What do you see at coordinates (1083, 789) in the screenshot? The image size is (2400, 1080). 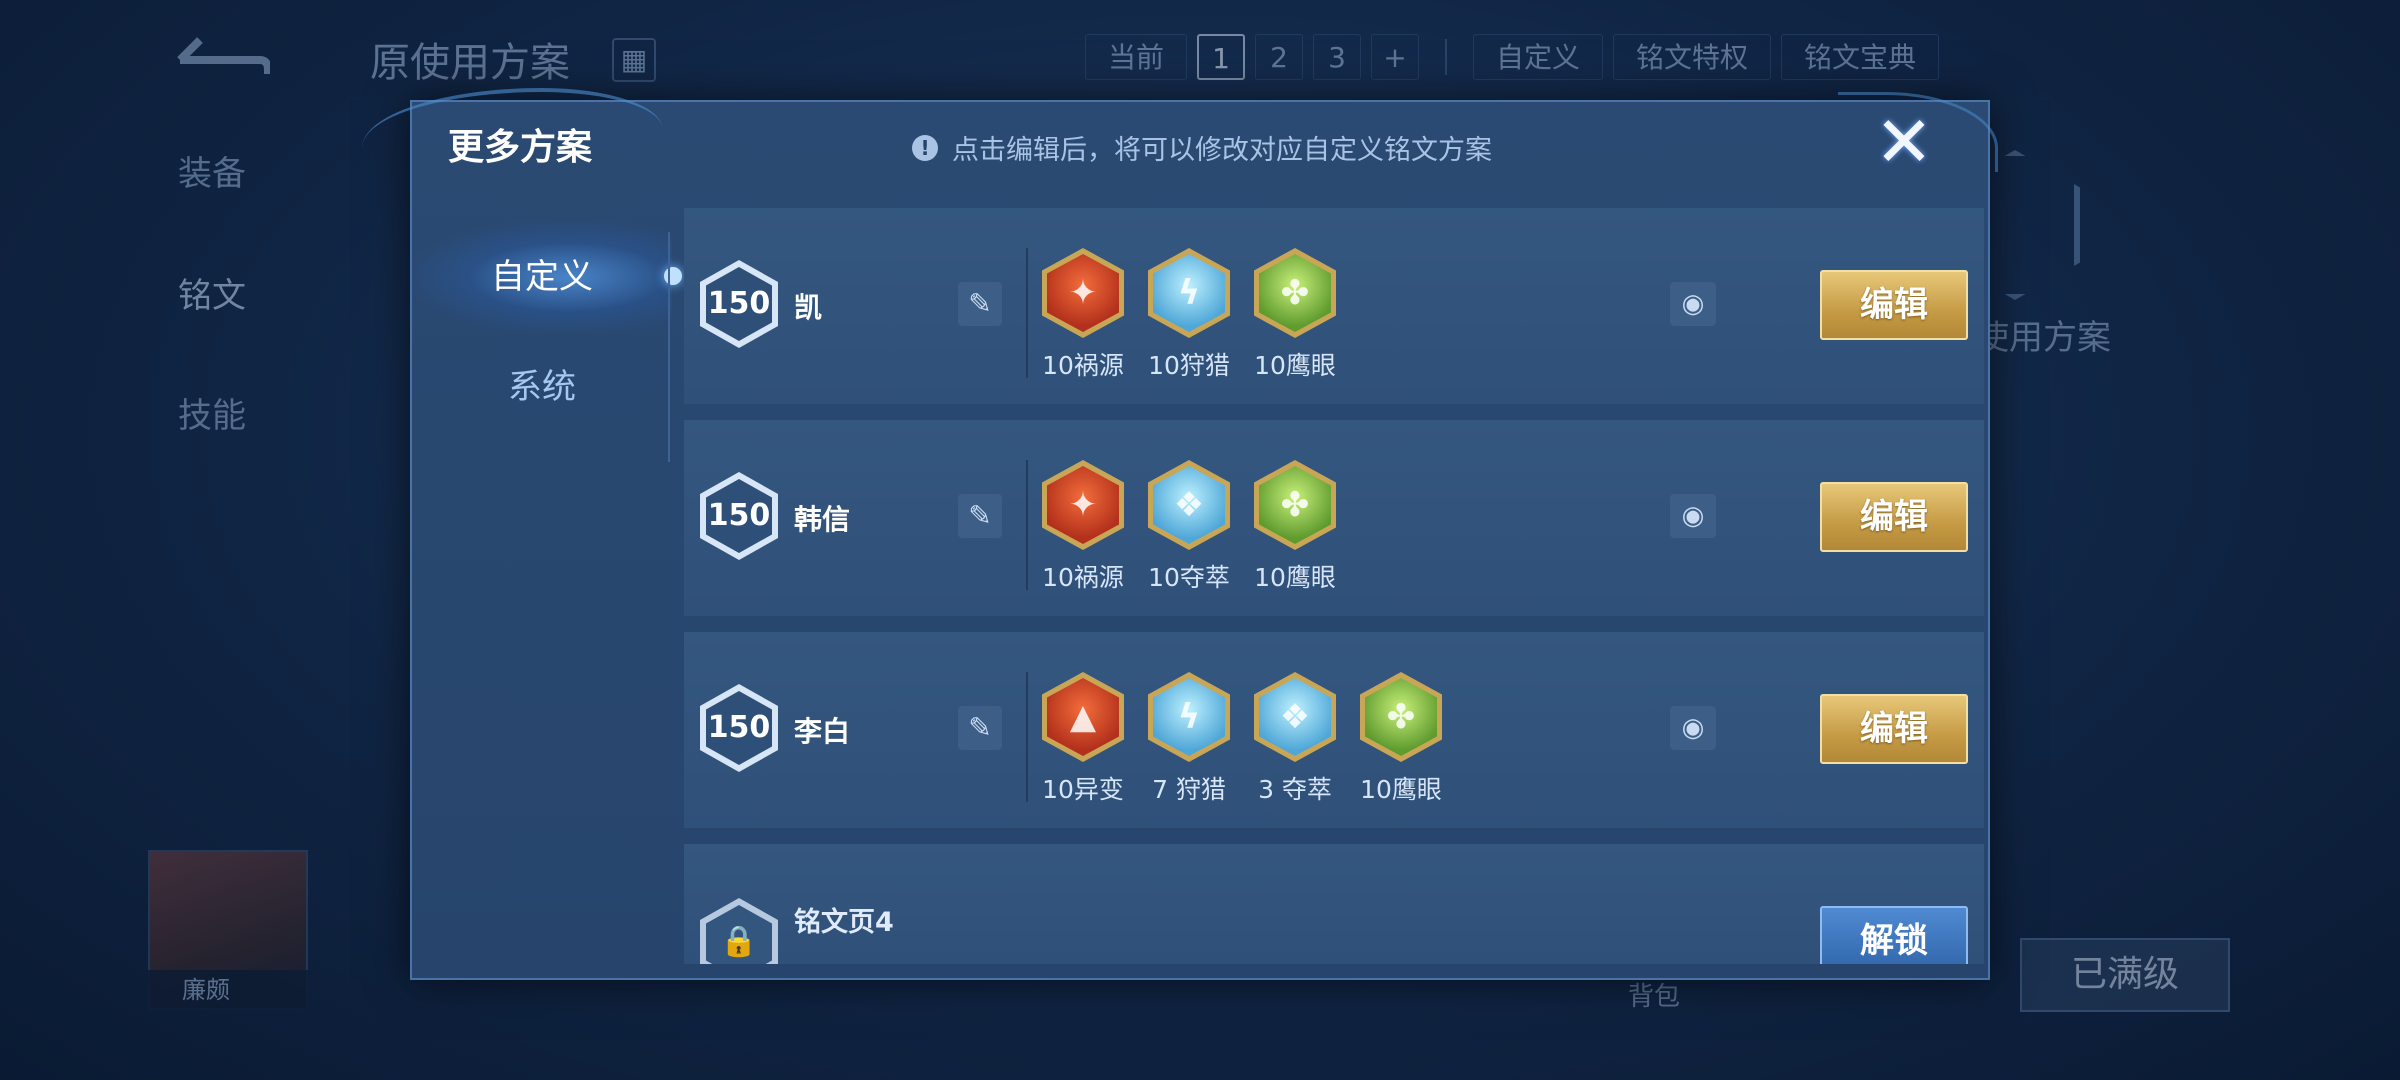 I see `rune-label: 10异变` at bounding box center [1083, 789].